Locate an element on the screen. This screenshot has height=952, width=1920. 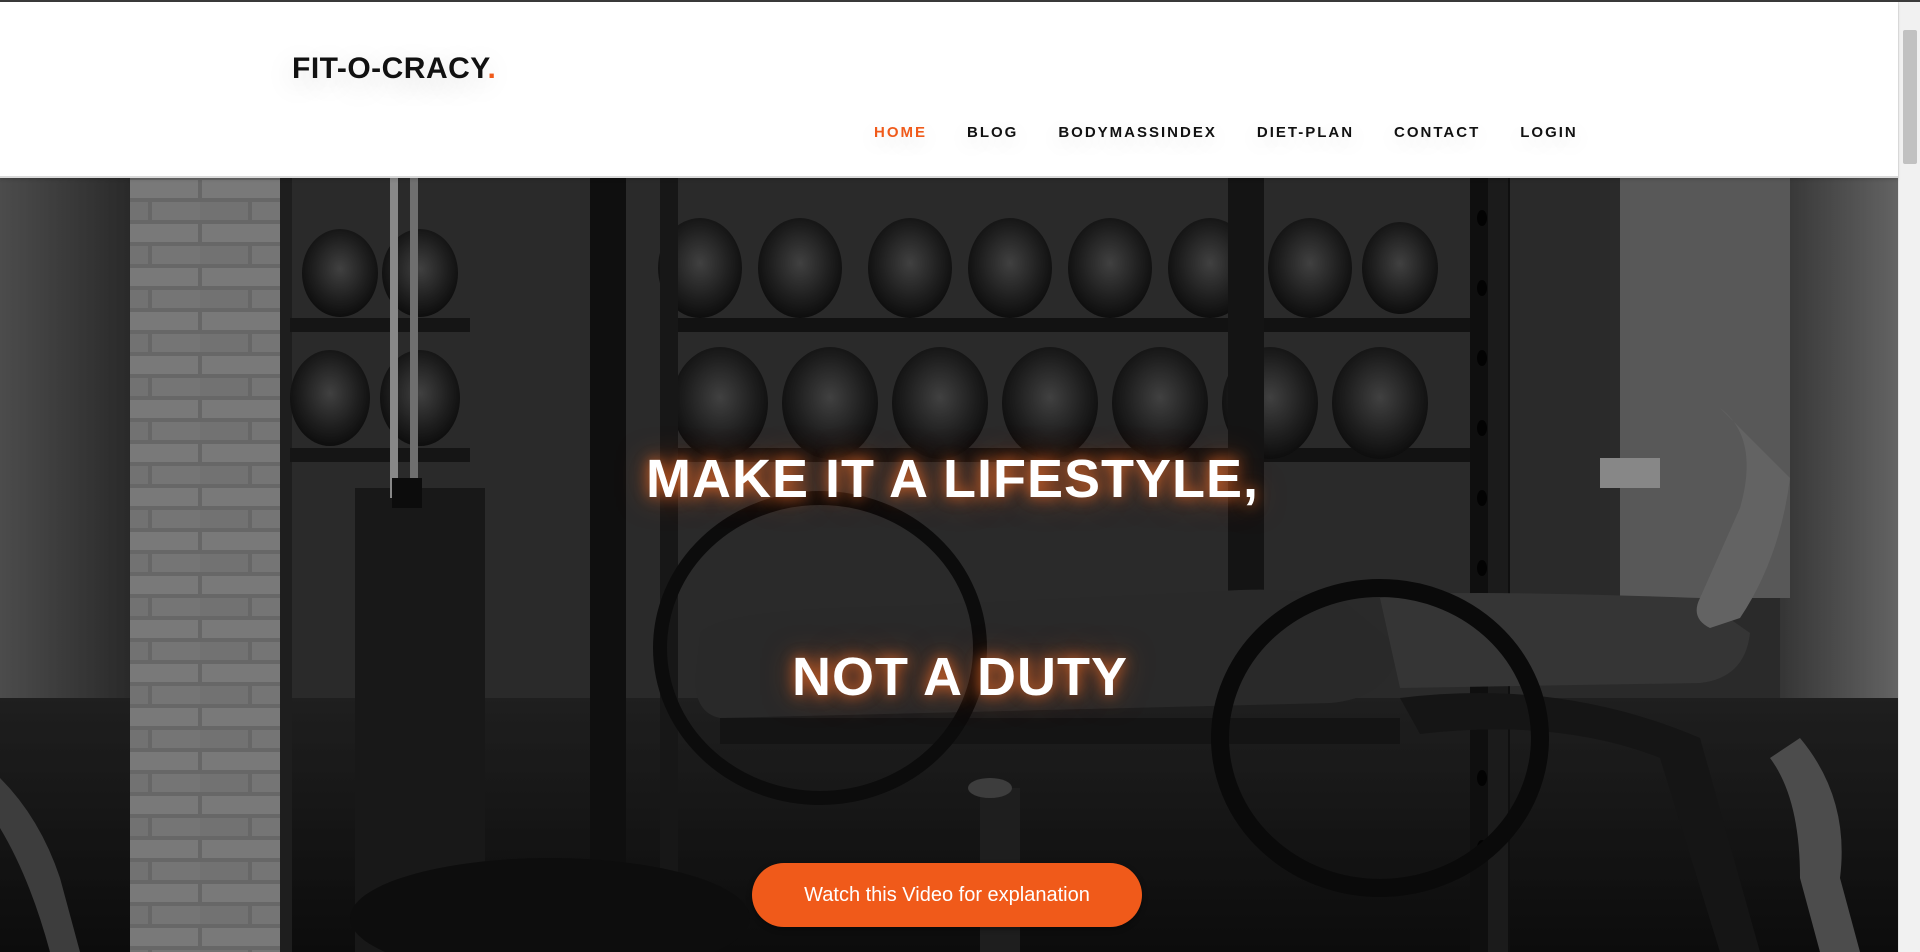
nav-item-diet-plan: DIET-PLAN is located at coordinates (1305, 132).